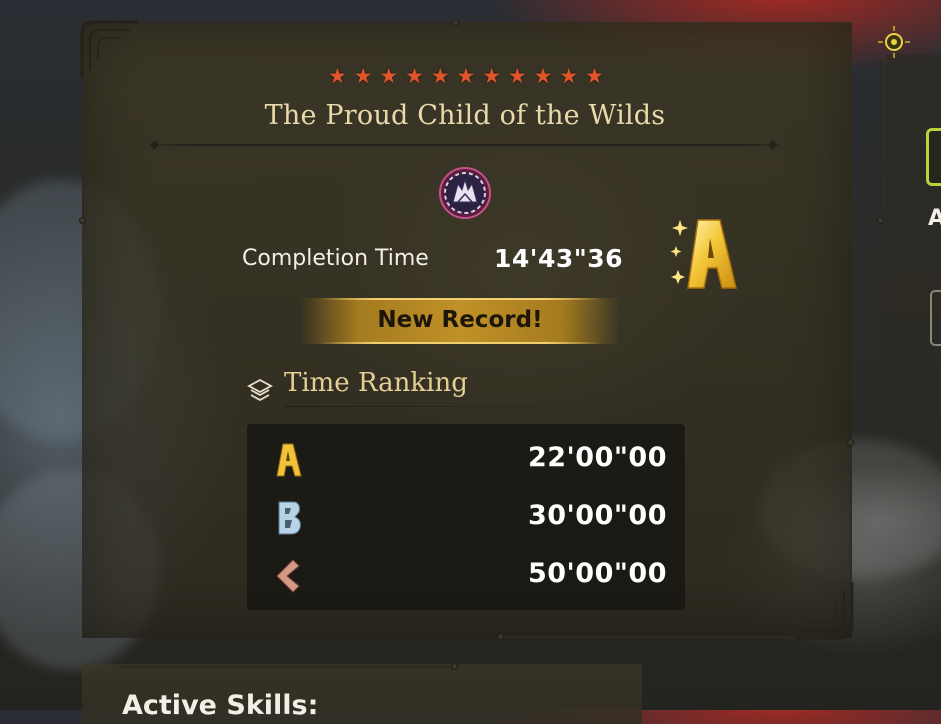 This screenshot has width=941, height=724. What do you see at coordinates (109, 49) in the screenshot?
I see `frame-corner-top-left` at bounding box center [109, 49].